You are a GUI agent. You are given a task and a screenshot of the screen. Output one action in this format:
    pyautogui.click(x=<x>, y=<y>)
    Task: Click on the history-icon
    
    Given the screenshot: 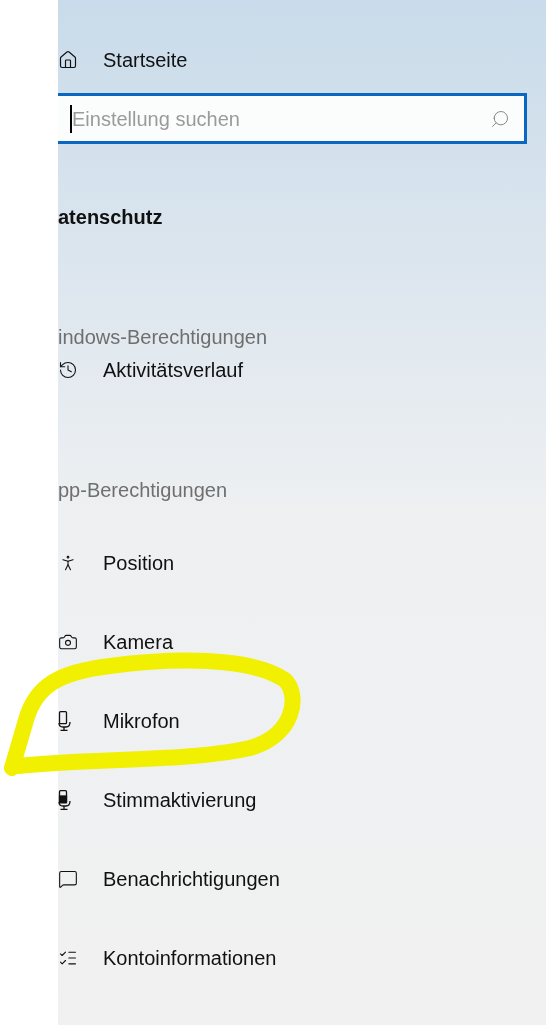 What is the action you would take?
    pyautogui.click(x=68, y=370)
    